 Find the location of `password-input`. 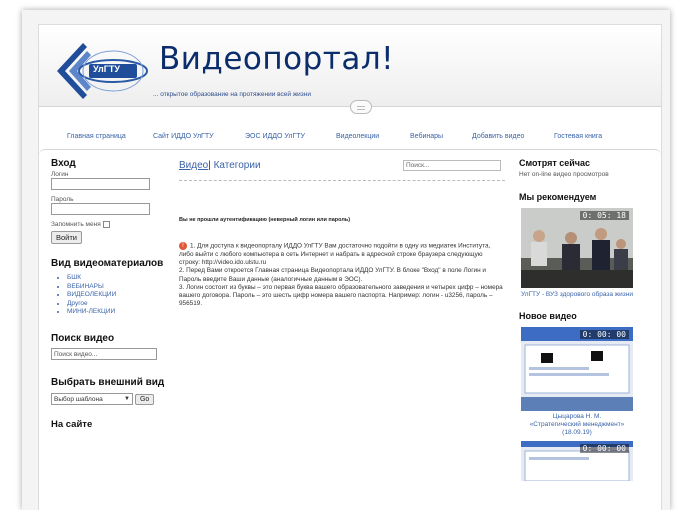

password-input is located at coordinates (100, 209).